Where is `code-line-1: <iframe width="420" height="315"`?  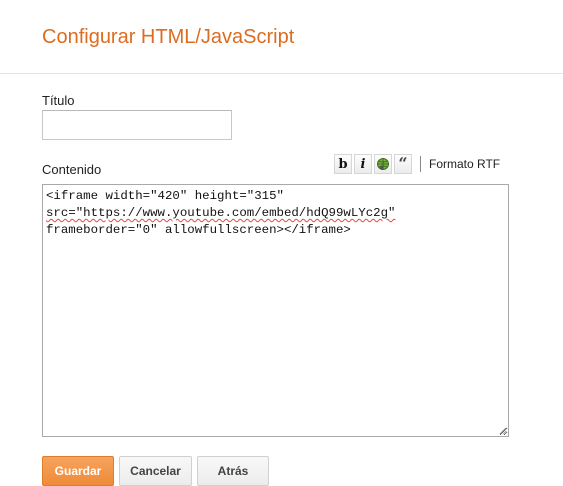 code-line-1: <iframe width="420" height="315" is located at coordinates (275, 196).